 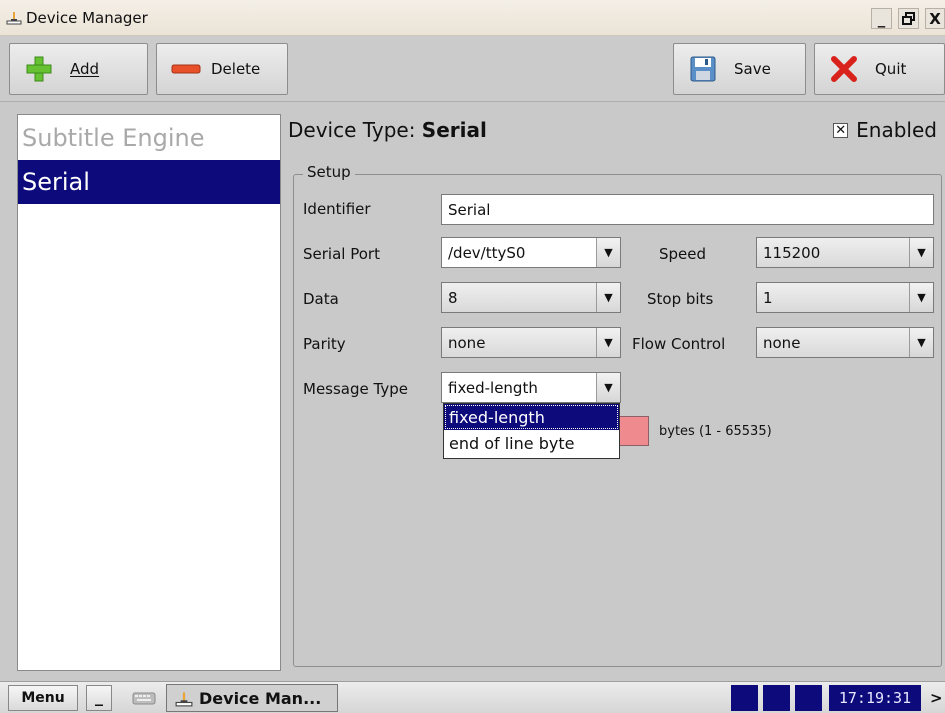 I want to click on red-x-icon, so click(x=844, y=69).